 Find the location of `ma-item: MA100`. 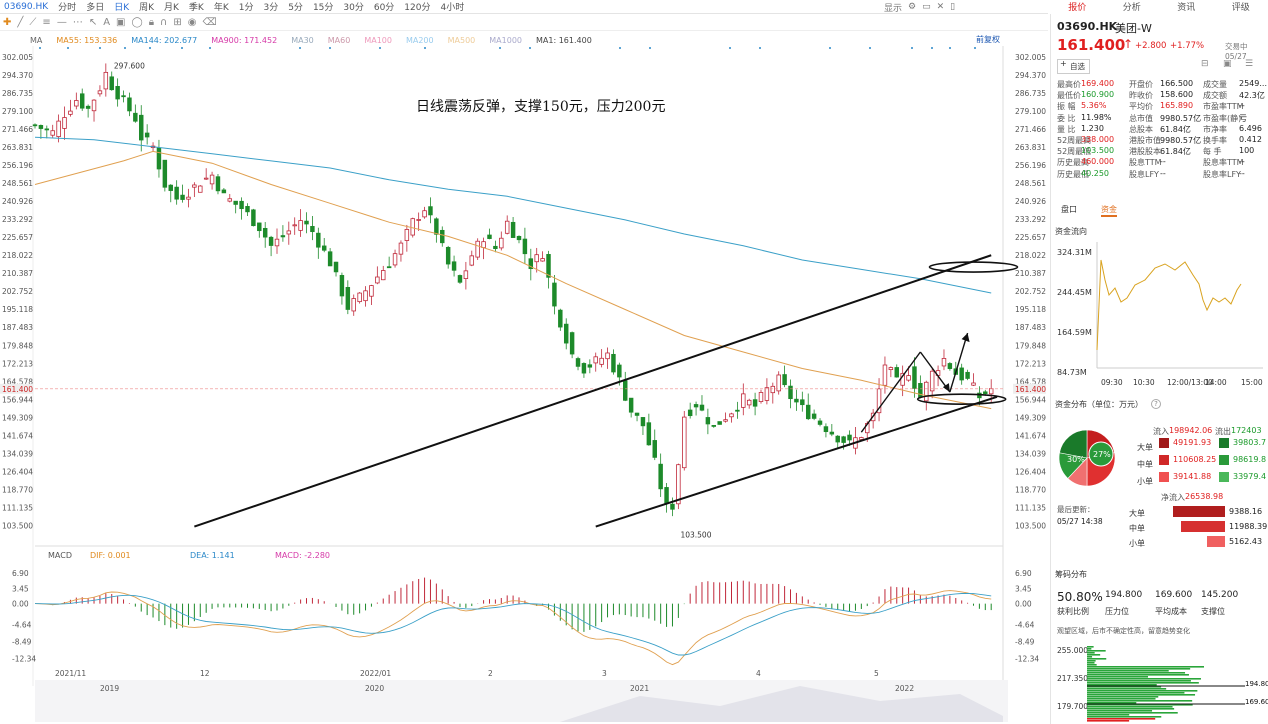

ma-item: MA100 is located at coordinates (378, 40).